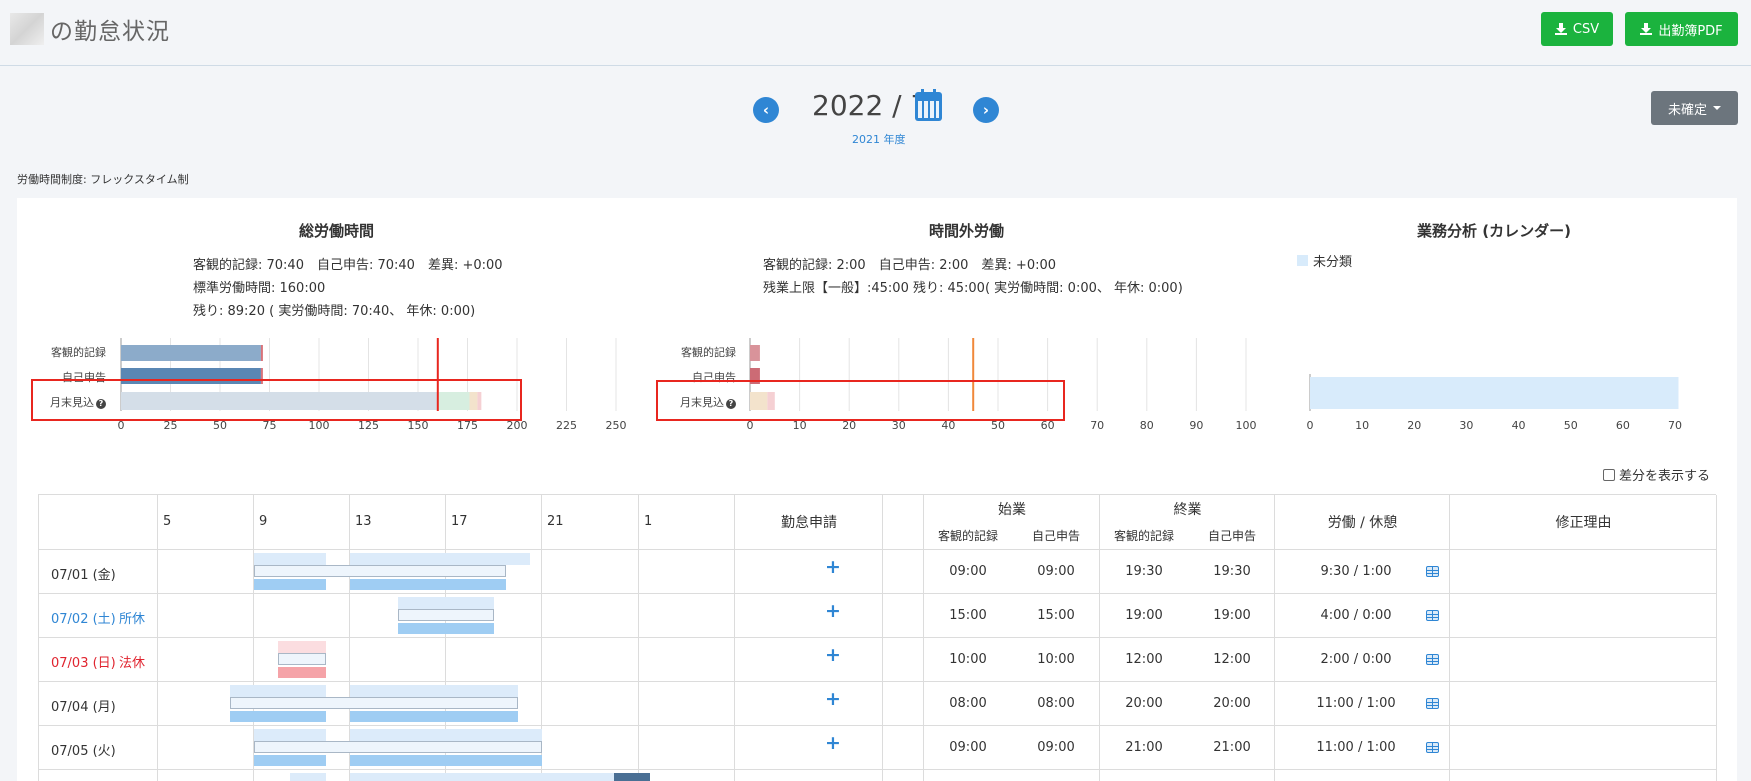 This screenshot has width=1751, height=781. I want to click on chart2-label-self: 自己申告, so click(714, 377).